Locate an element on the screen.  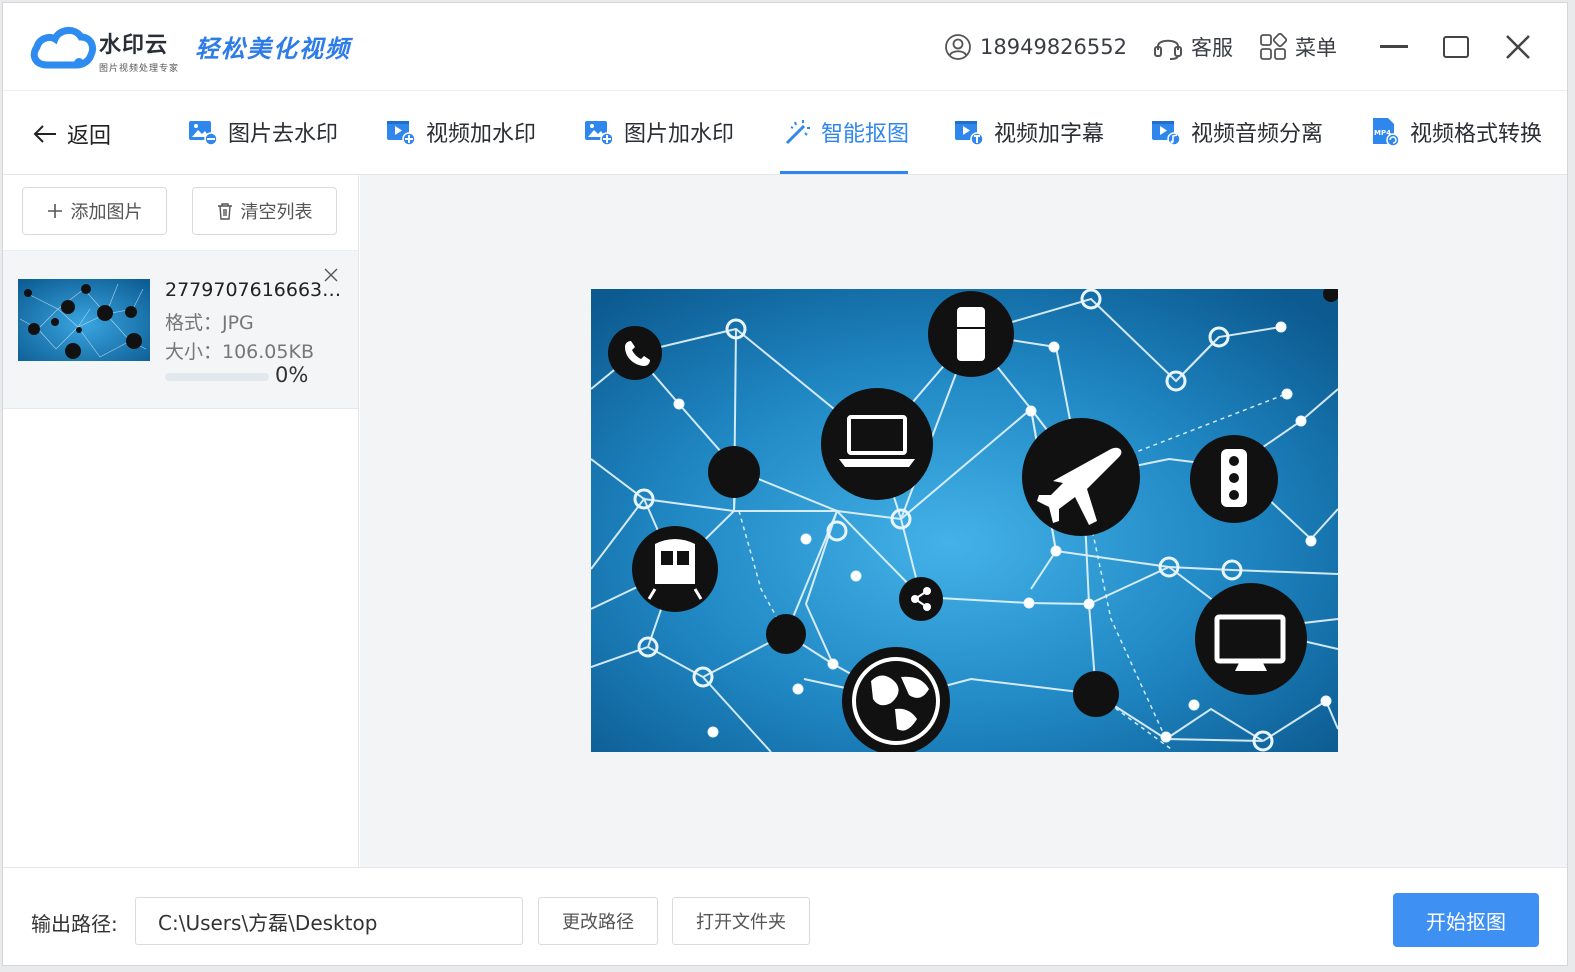
tab-label: 视频加字幕 is located at coordinates (1049, 134).